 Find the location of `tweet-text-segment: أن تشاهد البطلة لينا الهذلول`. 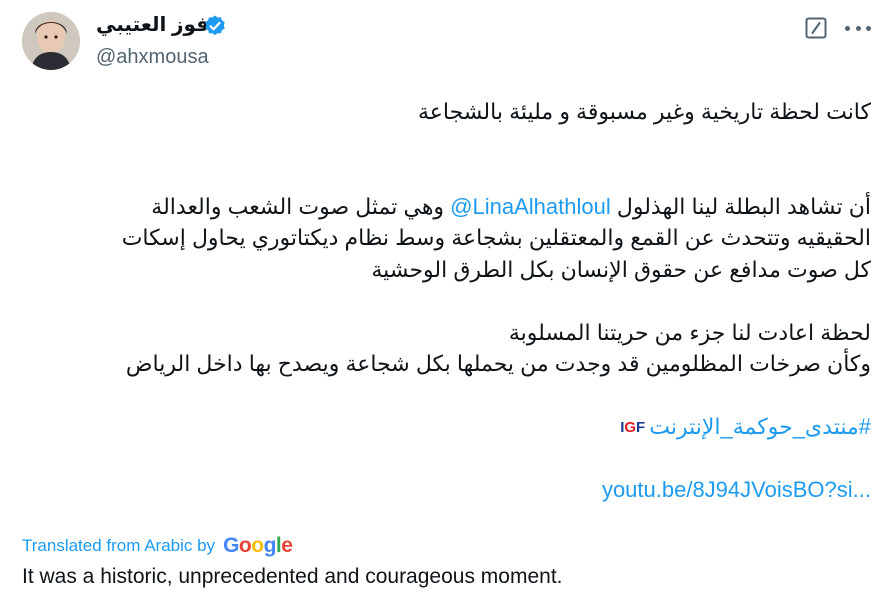

tweet-text-segment: أن تشاهد البطلة لينا الهذلول is located at coordinates (740, 206).